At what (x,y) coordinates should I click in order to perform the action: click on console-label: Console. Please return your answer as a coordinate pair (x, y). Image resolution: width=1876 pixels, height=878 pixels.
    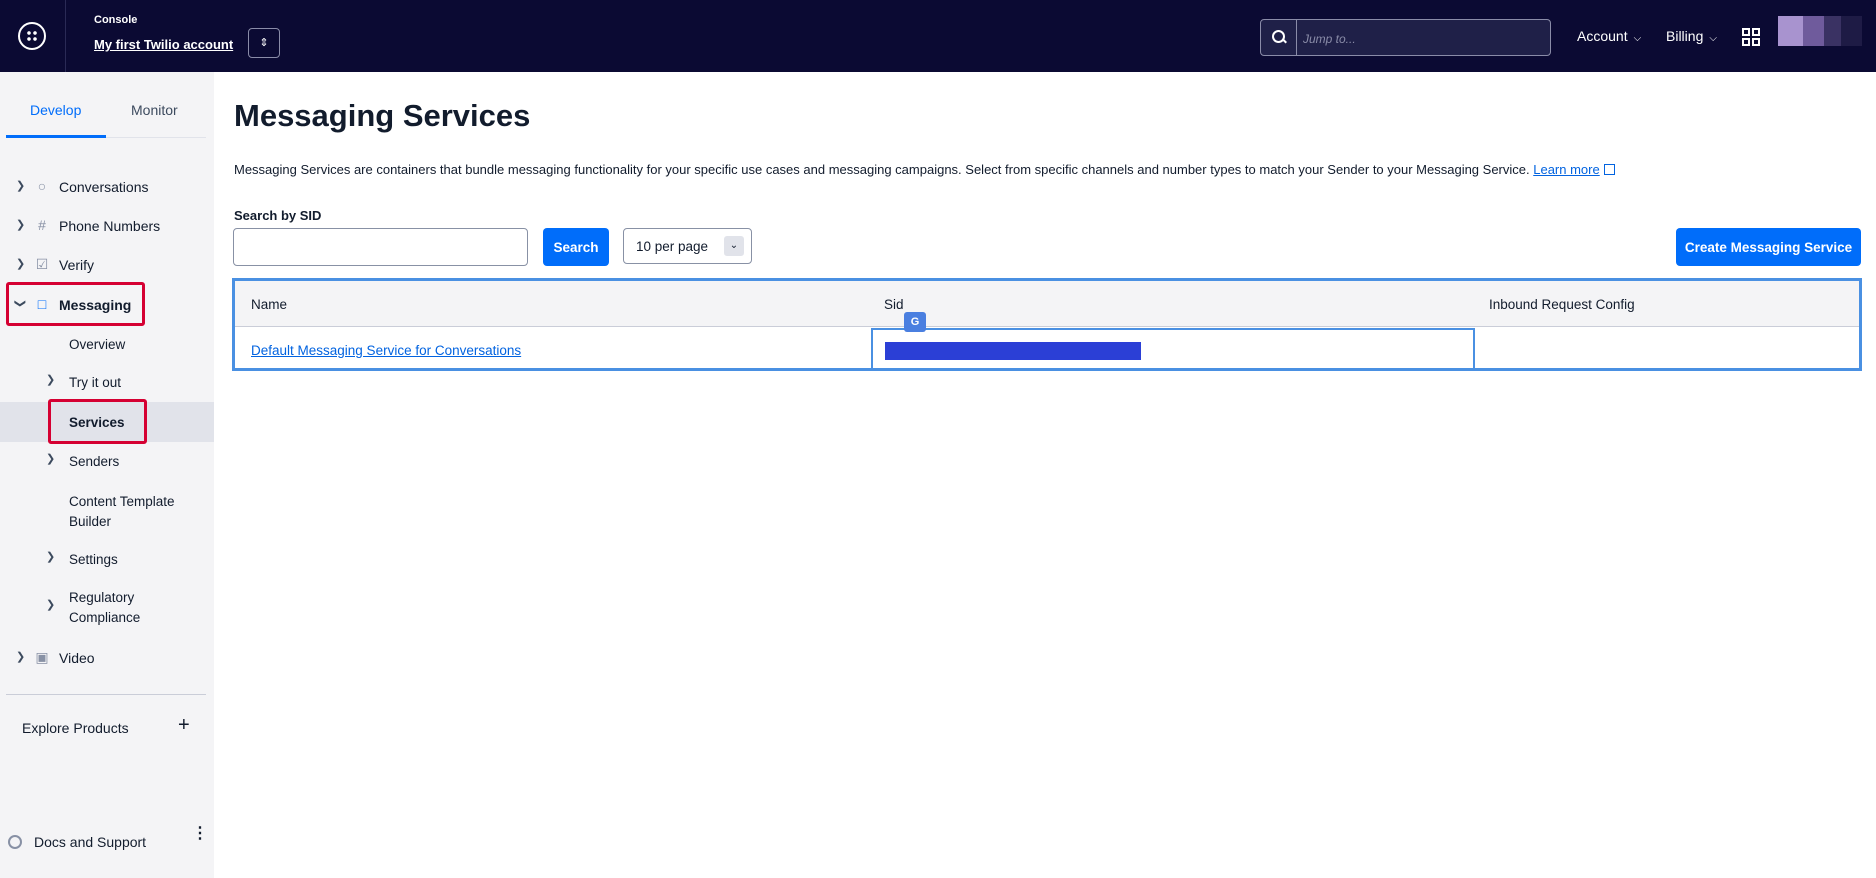
    Looking at the image, I should click on (116, 20).